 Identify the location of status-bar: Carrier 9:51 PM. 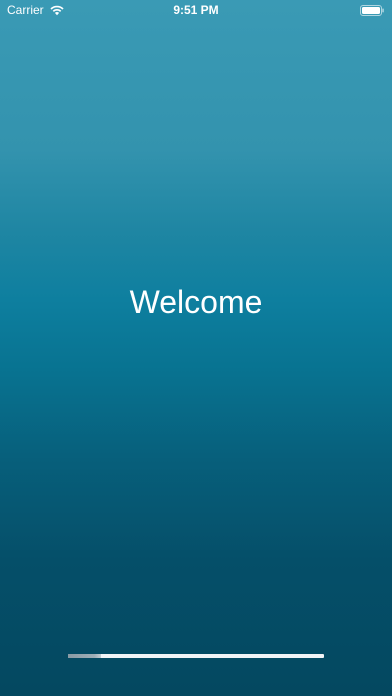
(196, 10).